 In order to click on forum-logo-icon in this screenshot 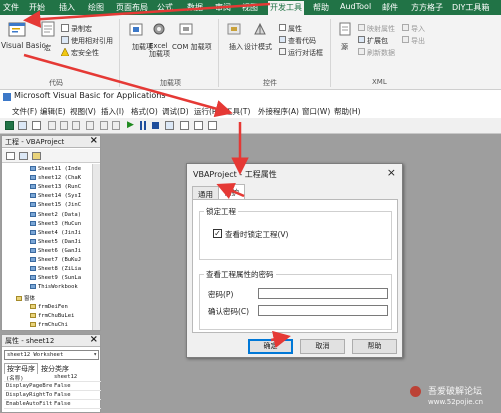, I will do `click(415, 391)`.